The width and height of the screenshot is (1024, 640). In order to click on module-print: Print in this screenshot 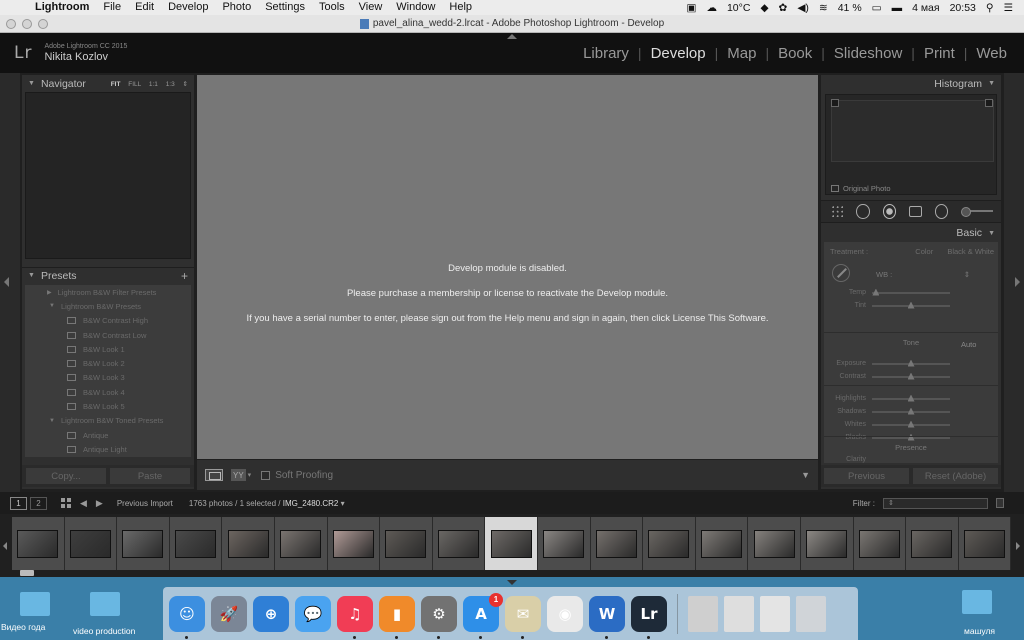, I will do `click(939, 53)`.